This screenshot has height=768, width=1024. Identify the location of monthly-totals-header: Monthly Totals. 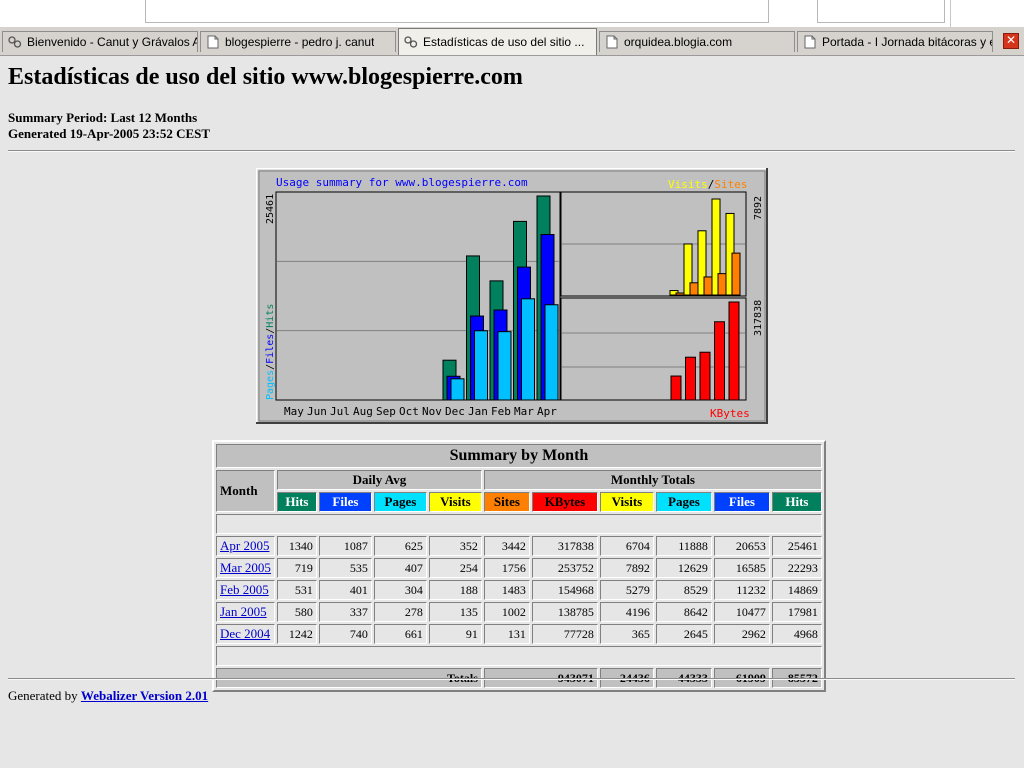
(652, 480).